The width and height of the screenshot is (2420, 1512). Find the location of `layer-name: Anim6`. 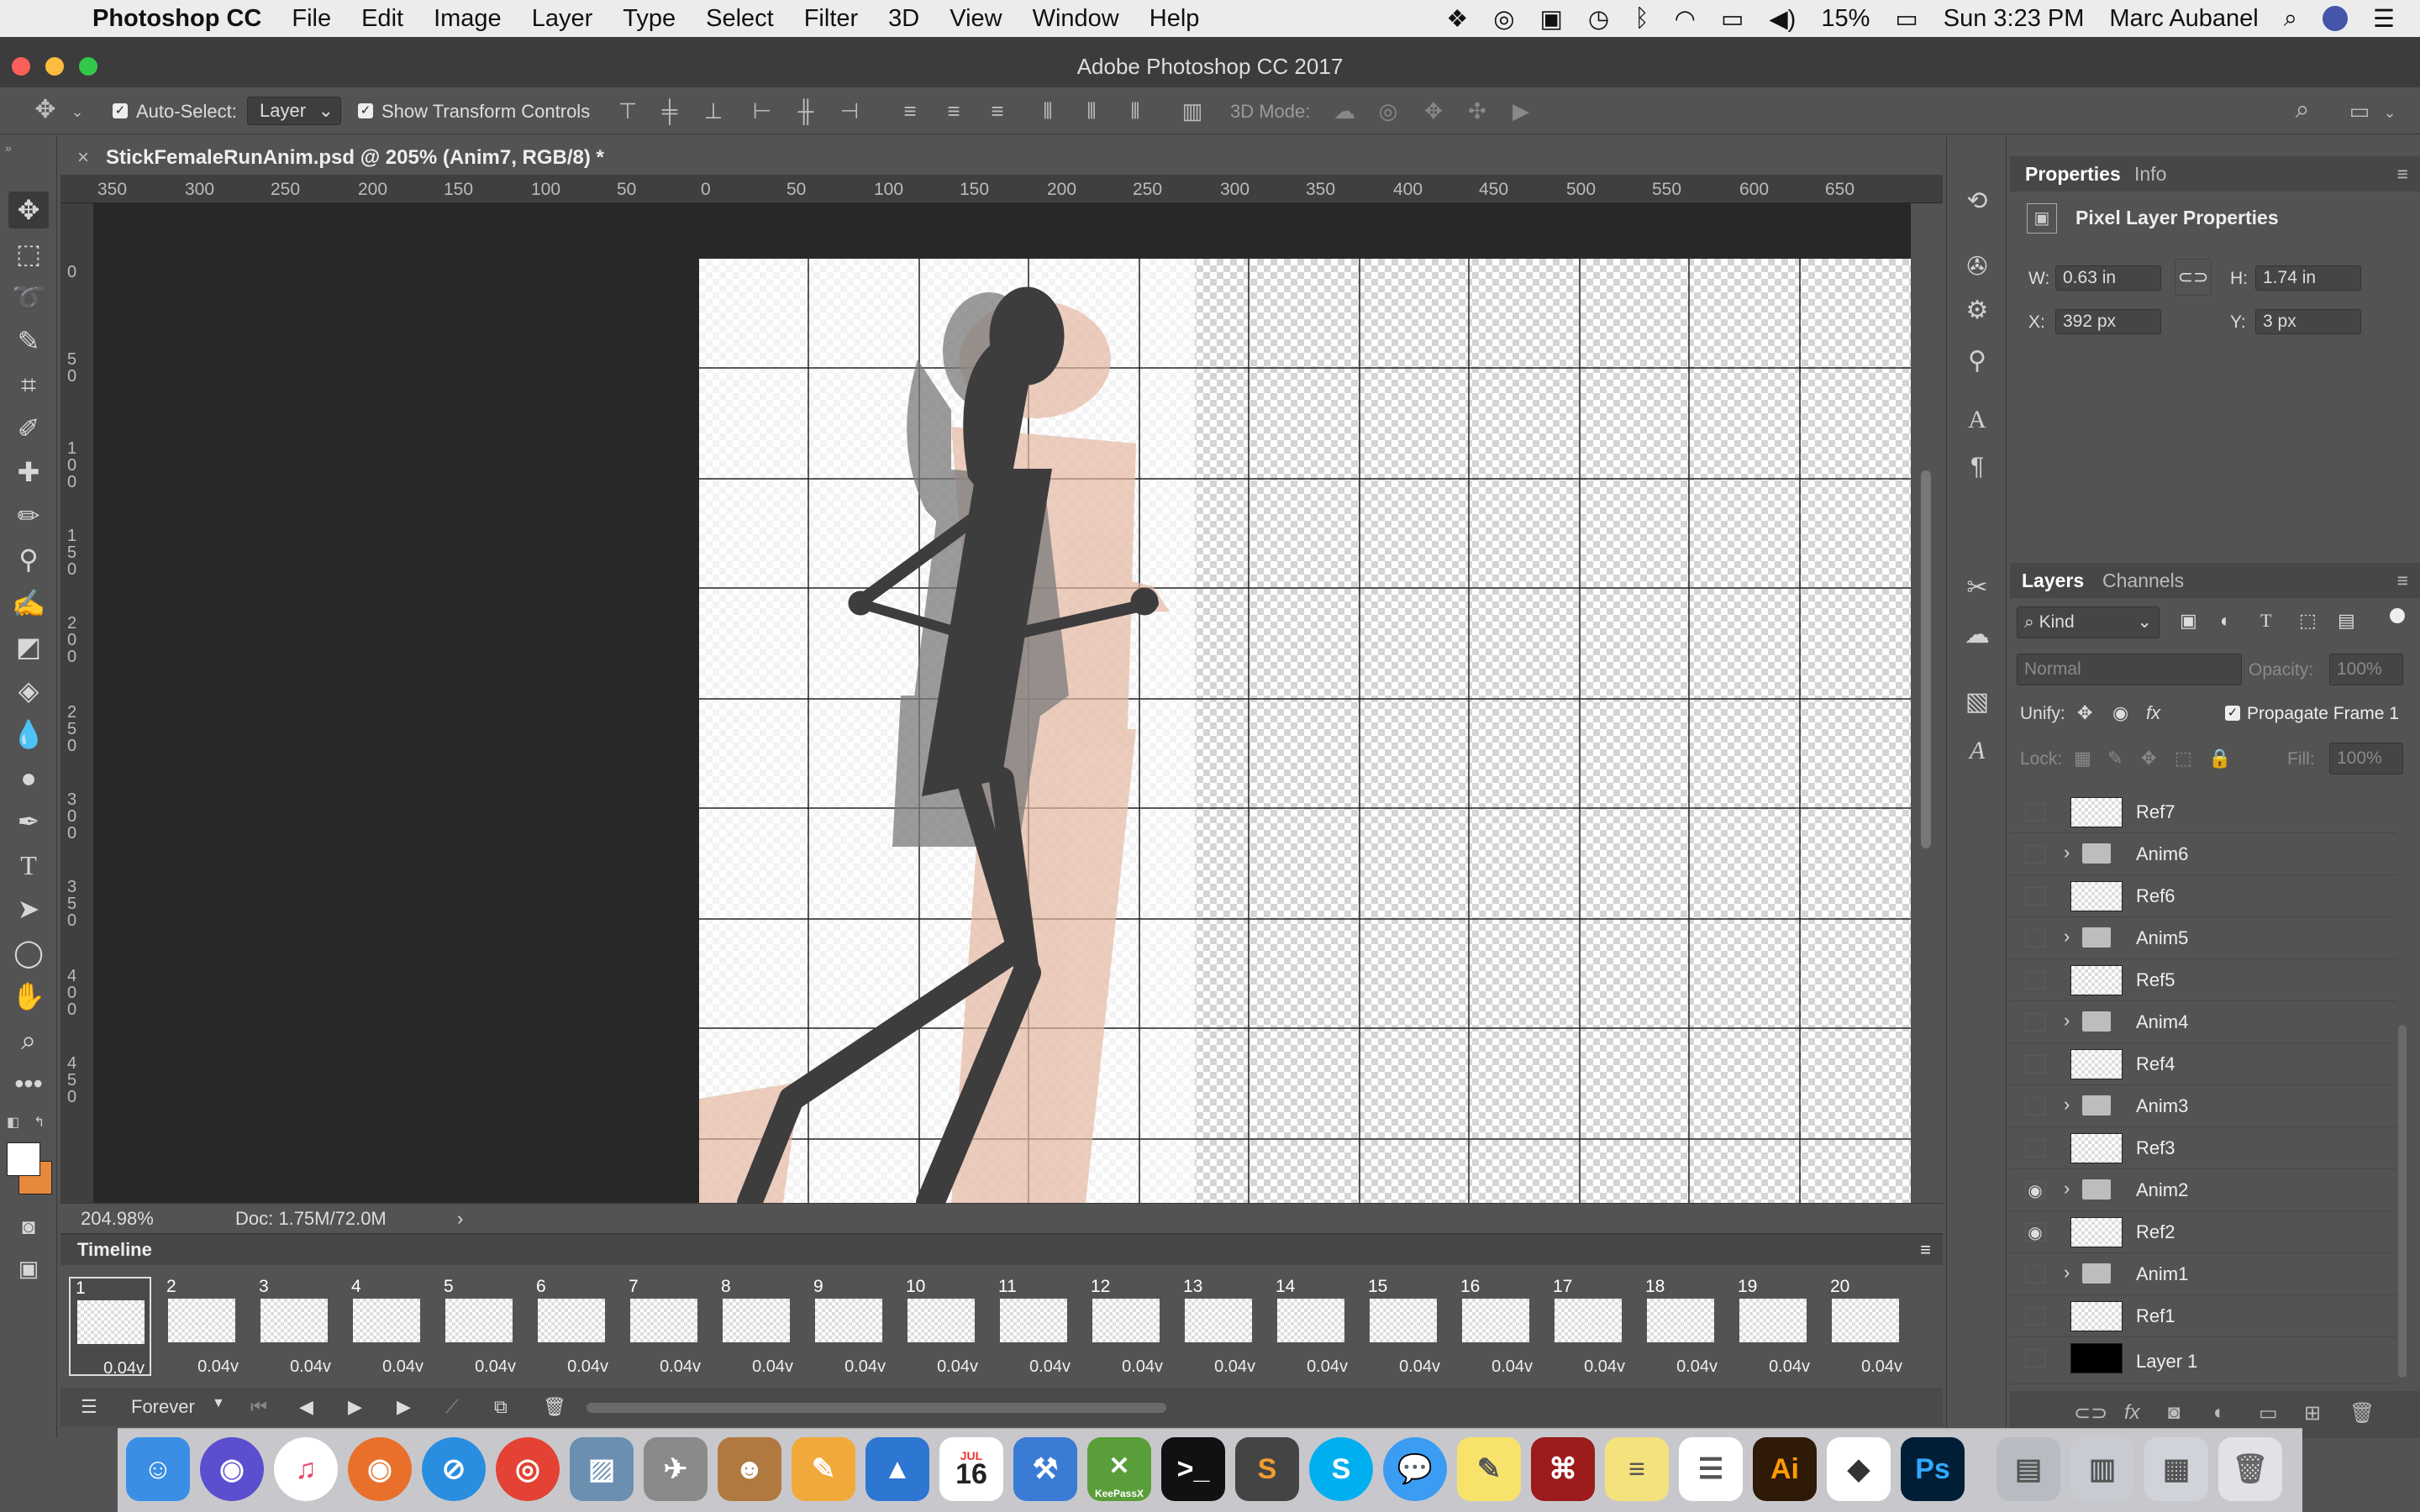

layer-name: Anim6 is located at coordinates (2162, 854).